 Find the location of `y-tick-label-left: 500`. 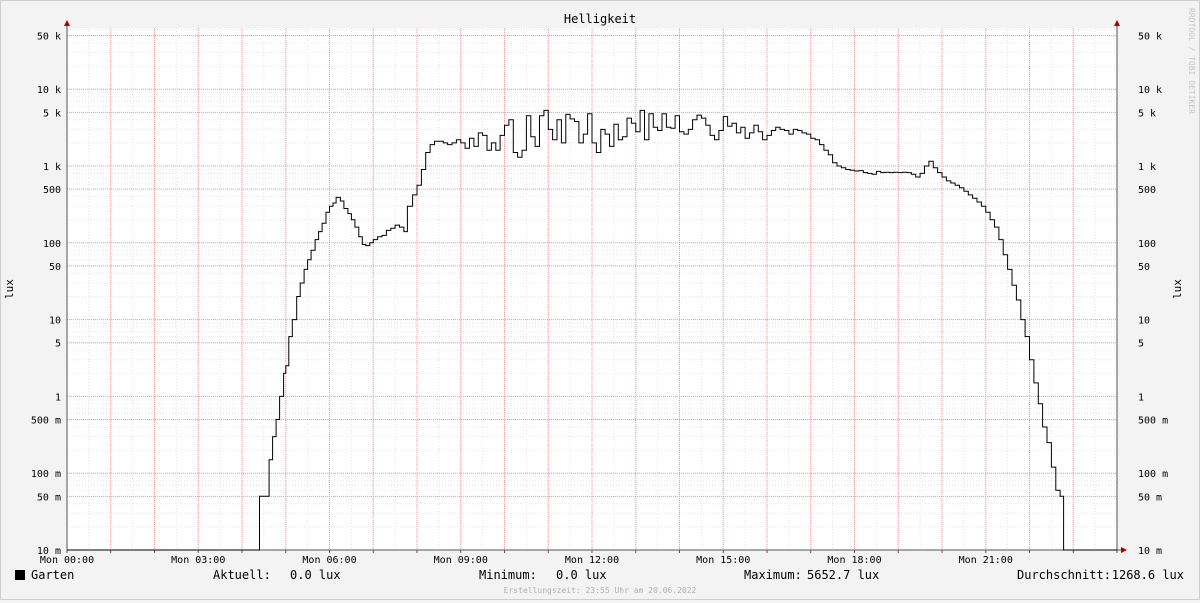

y-tick-label-left: 500 is located at coordinates (52, 190).